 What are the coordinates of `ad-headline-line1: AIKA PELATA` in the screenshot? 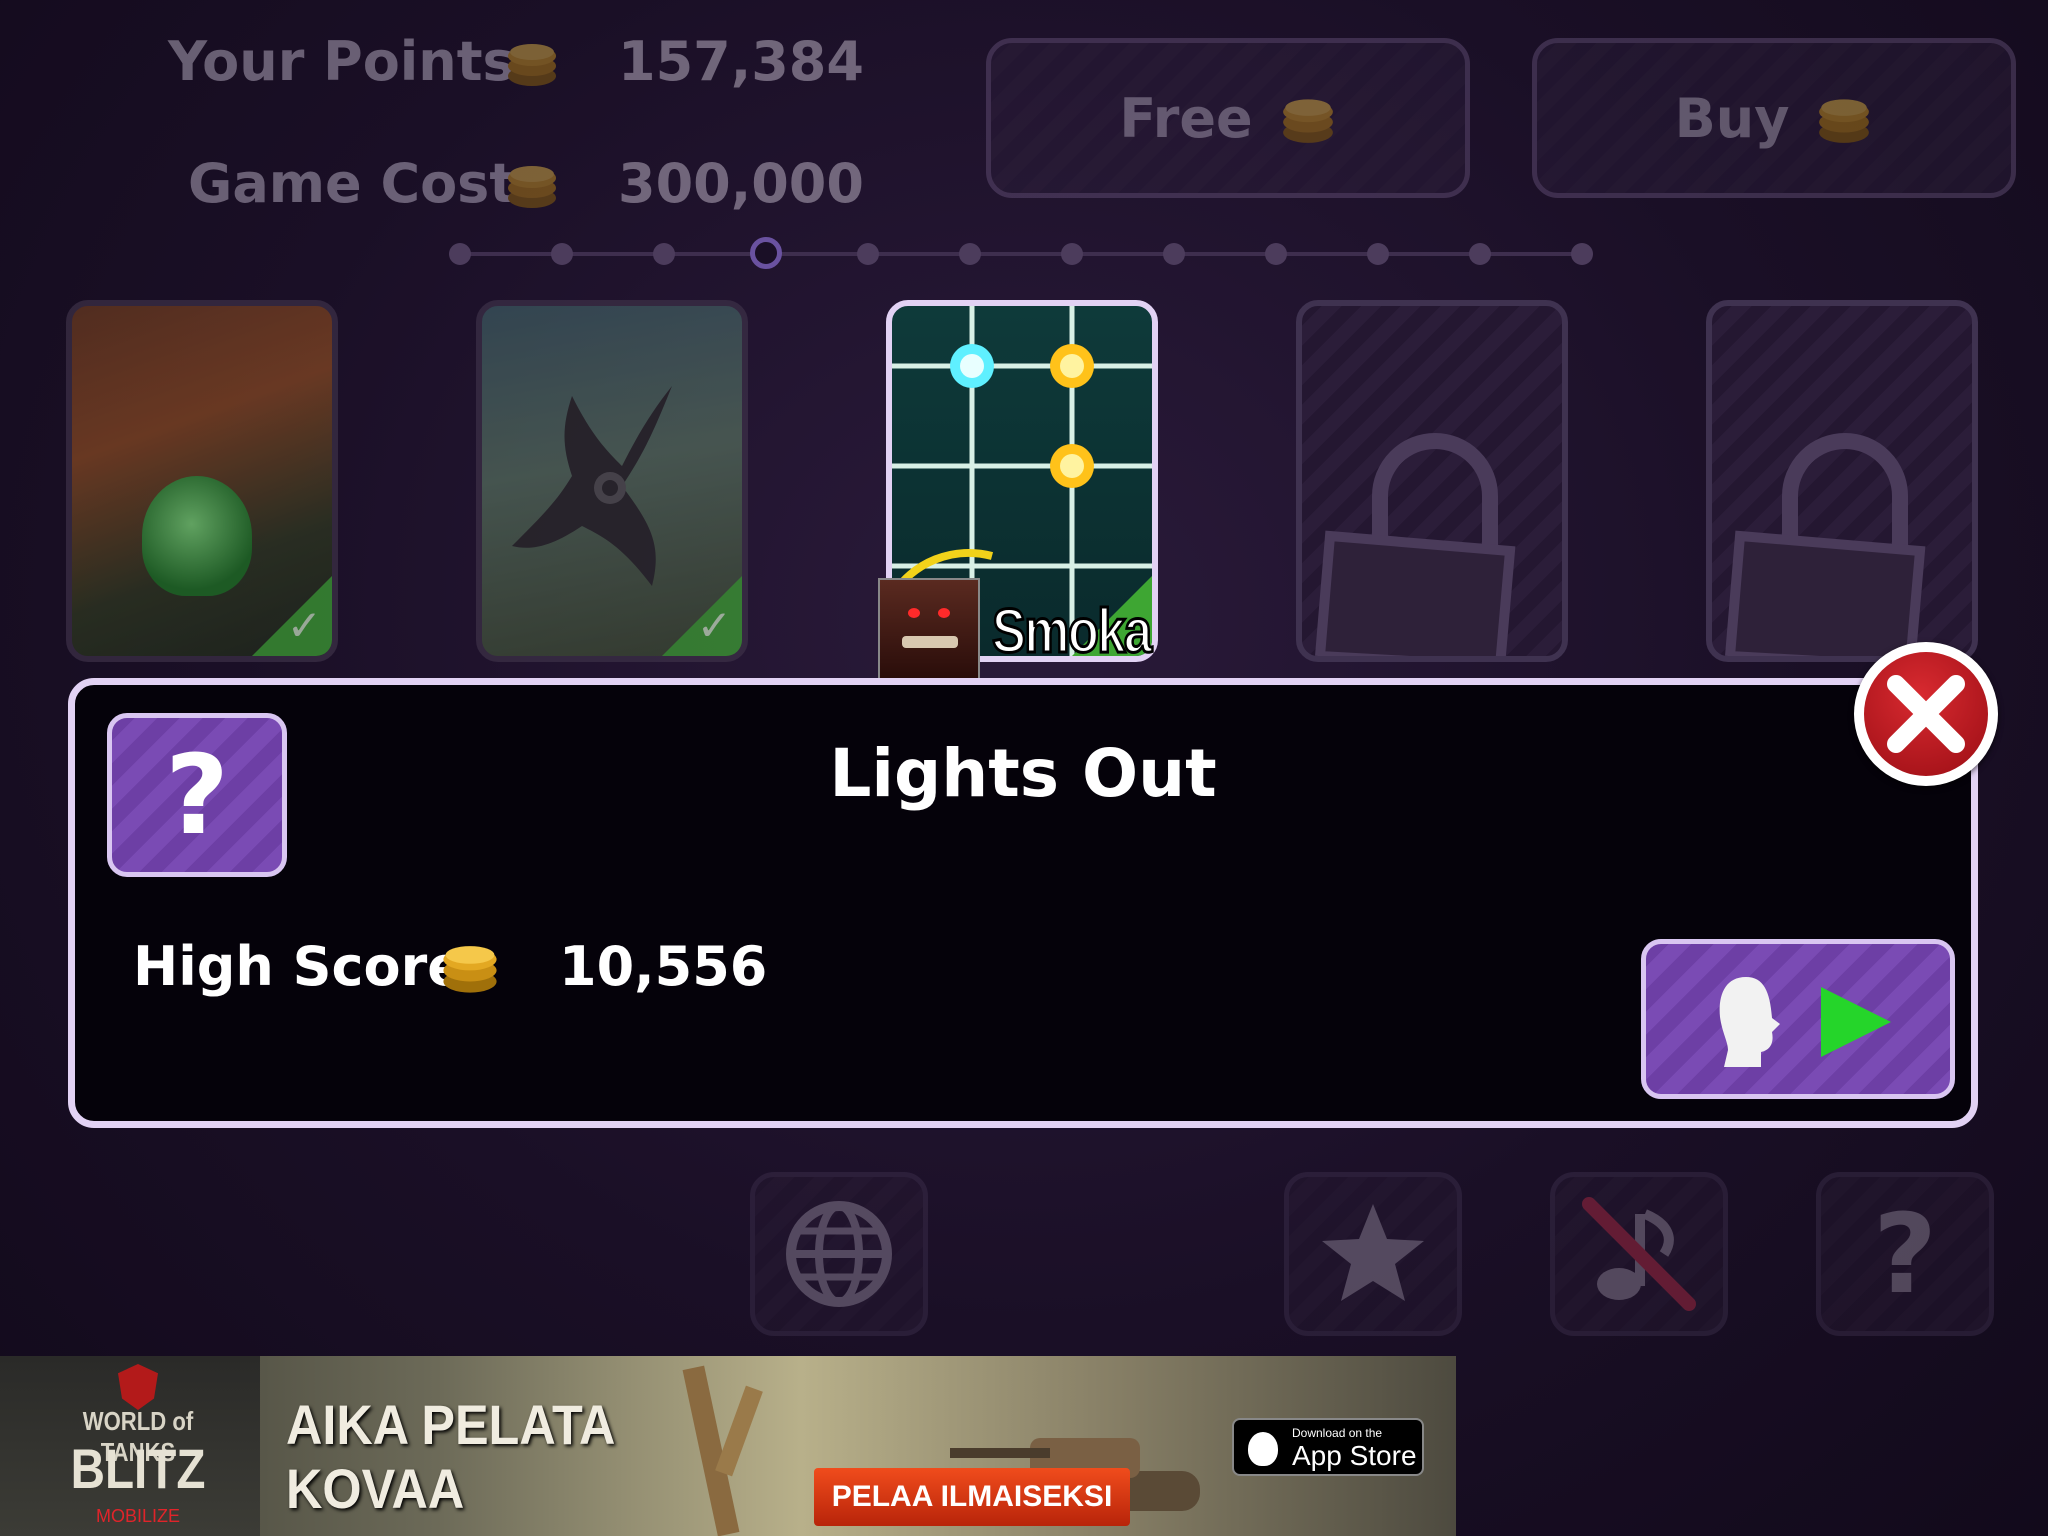 It's located at (451, 1424).